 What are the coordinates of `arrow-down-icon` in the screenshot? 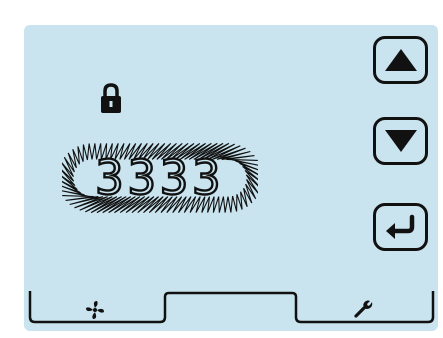 It's located at (400, 141).